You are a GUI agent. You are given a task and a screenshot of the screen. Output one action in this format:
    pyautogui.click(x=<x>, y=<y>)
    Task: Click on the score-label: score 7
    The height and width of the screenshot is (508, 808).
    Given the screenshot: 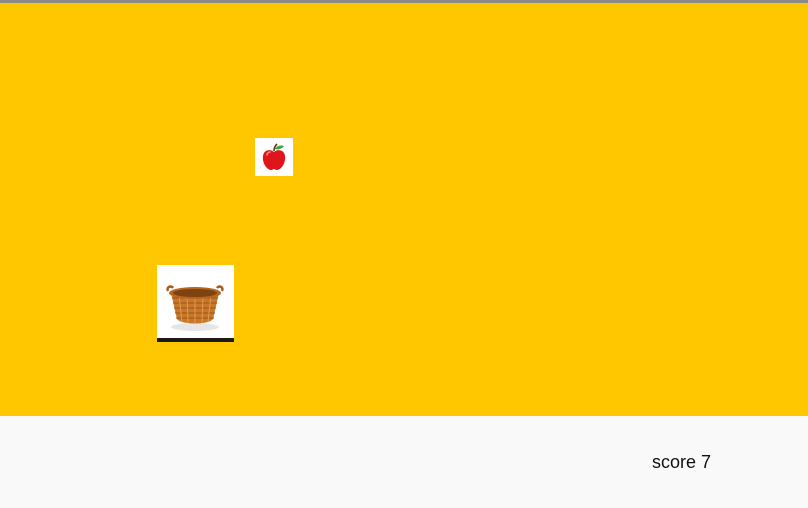 What is the action you would take?
    pyautogui.click(x=682, y=462)
    